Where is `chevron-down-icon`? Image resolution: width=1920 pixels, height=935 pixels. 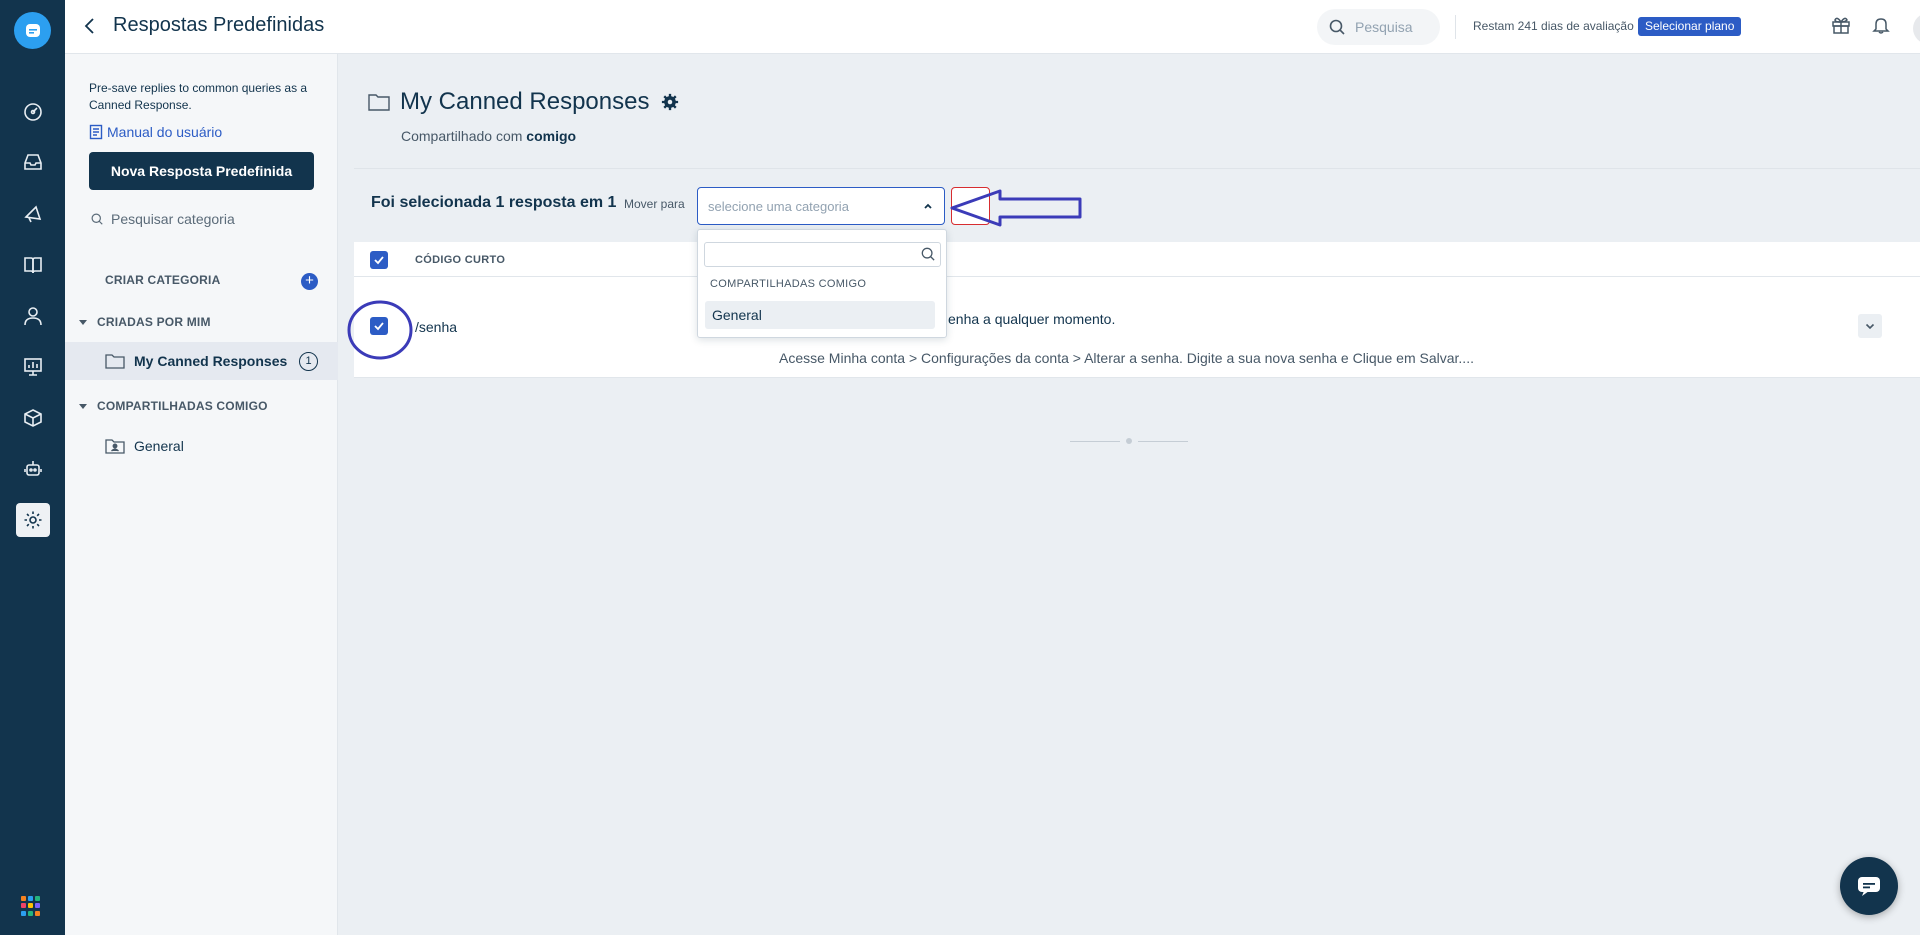
chevron-down-icon is located at coordinates (1870, 326).